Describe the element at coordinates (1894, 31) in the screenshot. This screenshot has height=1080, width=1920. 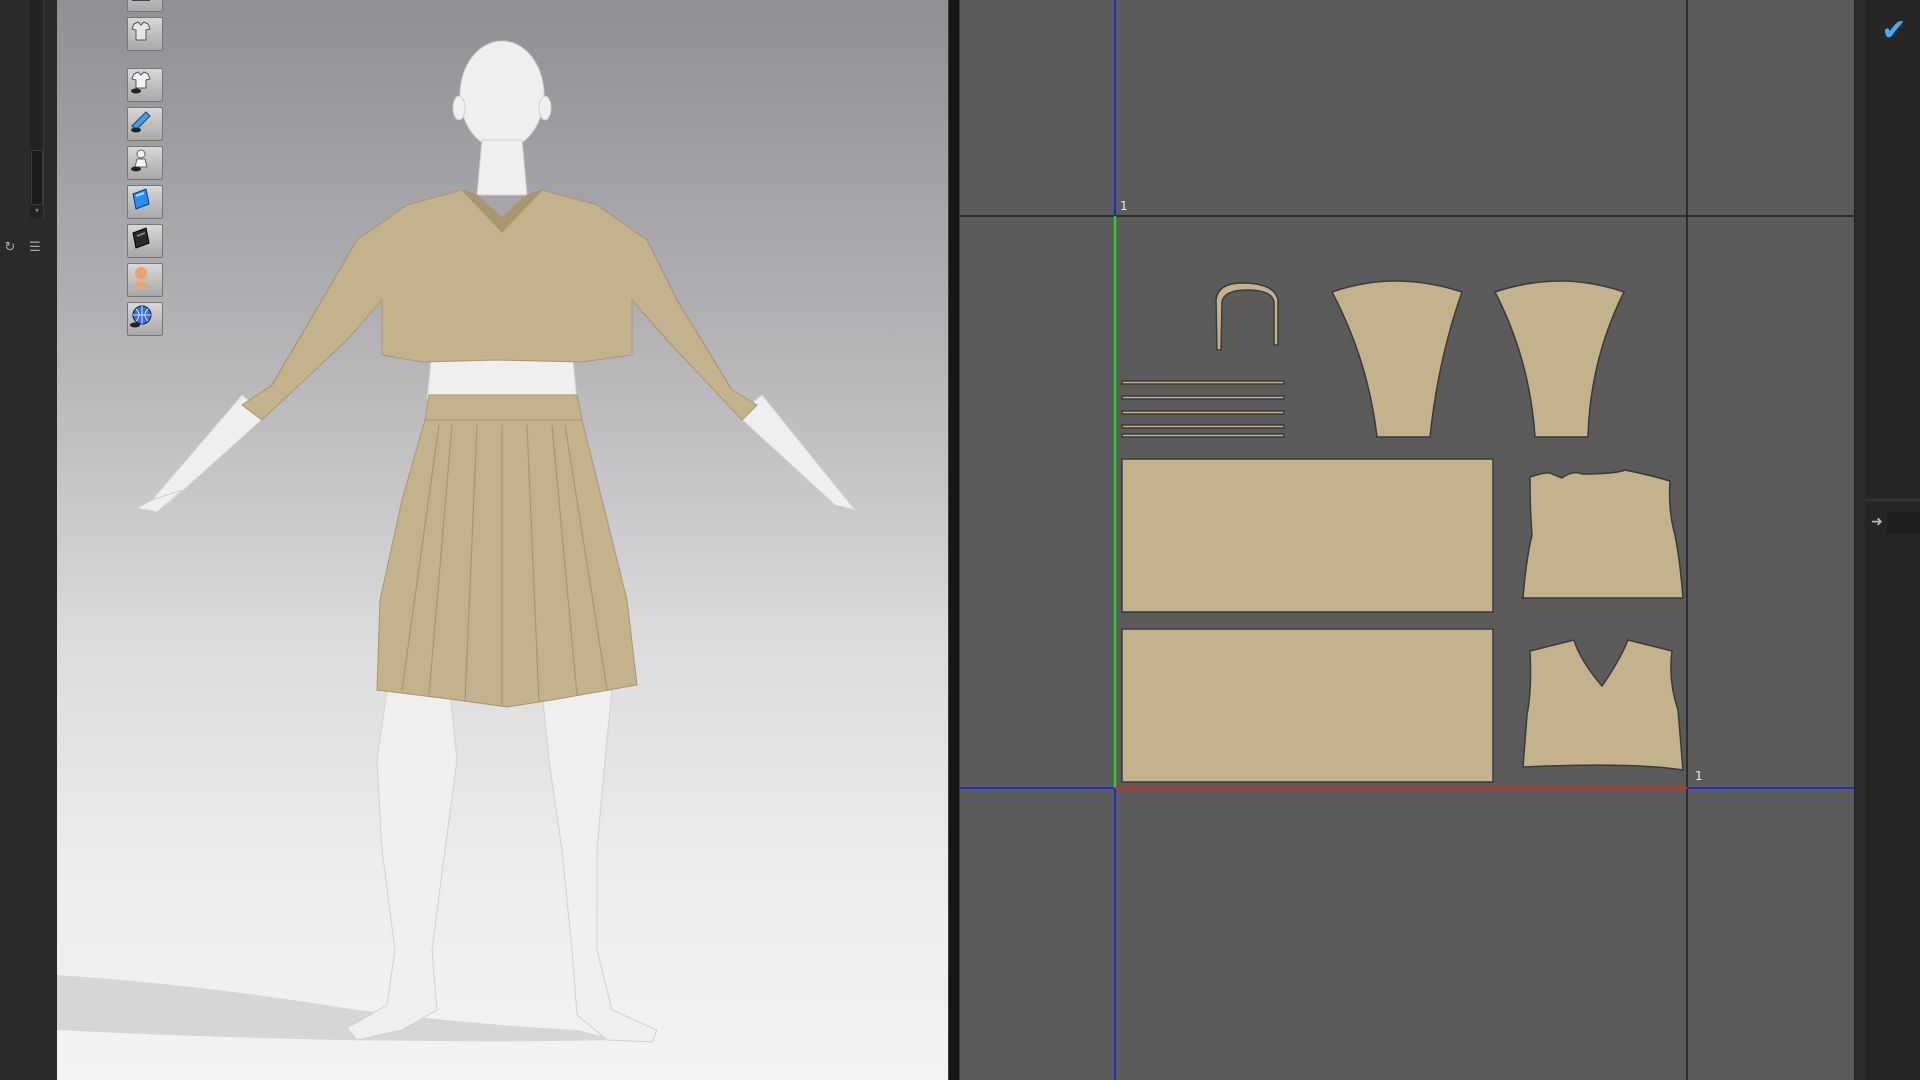
I see `check-icon: ✔` at that location.